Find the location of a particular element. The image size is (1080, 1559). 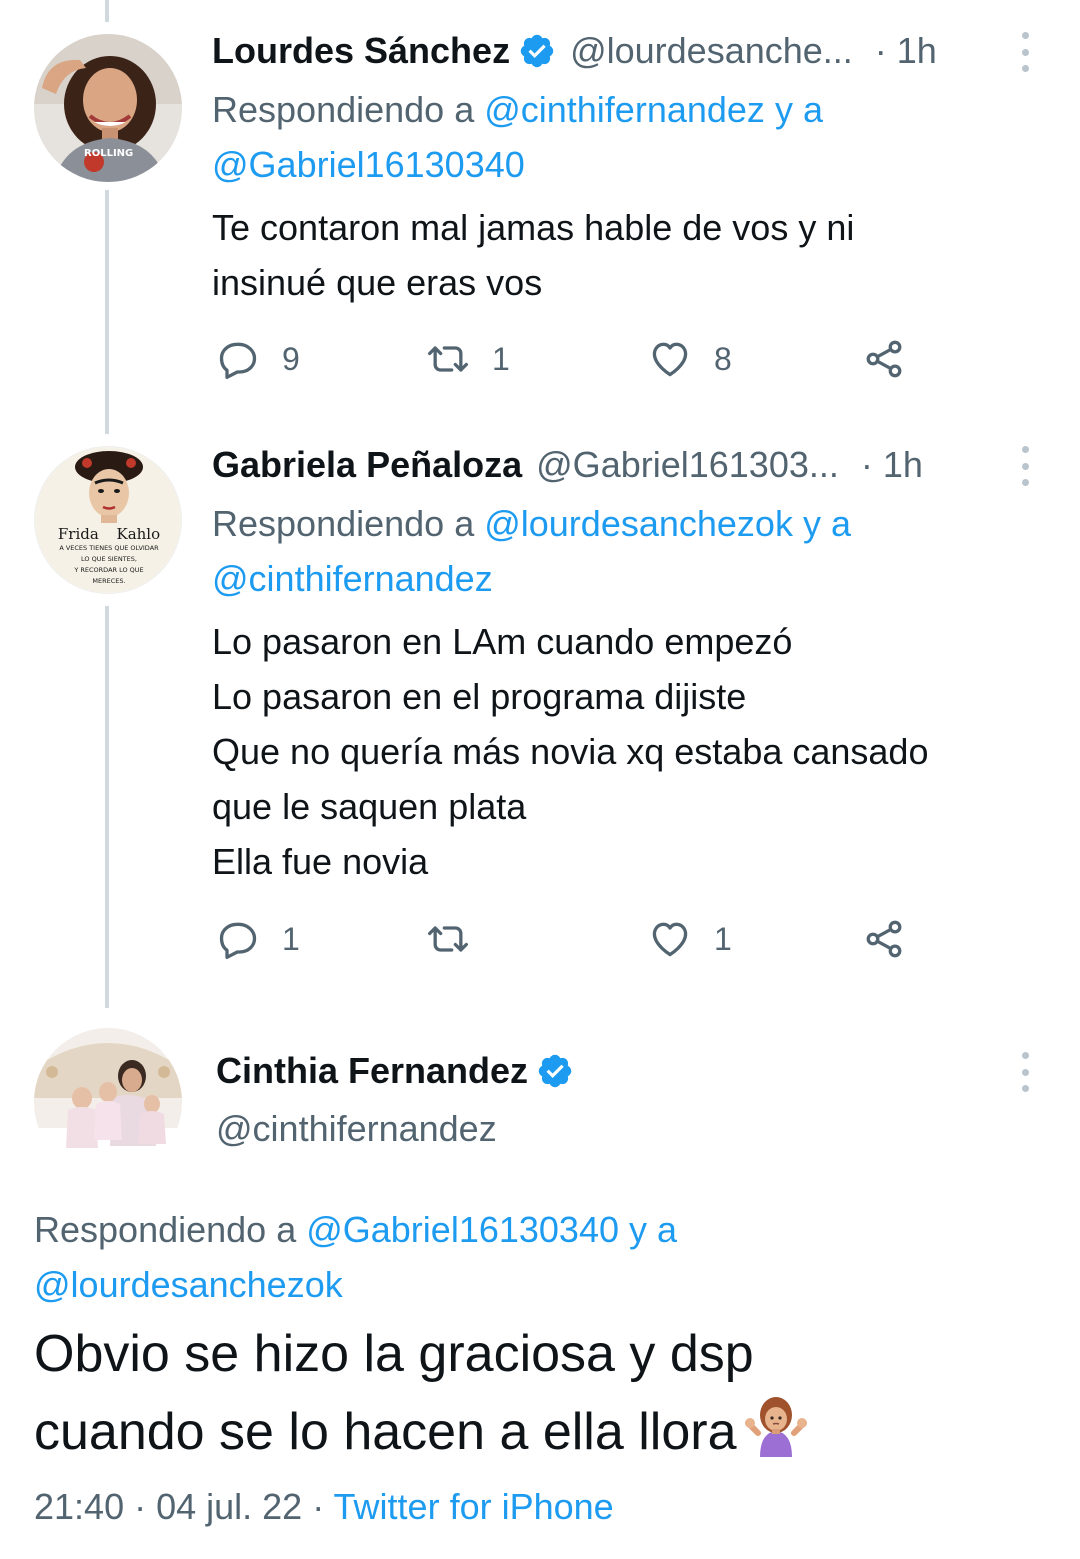

tweet-time: 21:40 is located at coordinates (79, 1506).